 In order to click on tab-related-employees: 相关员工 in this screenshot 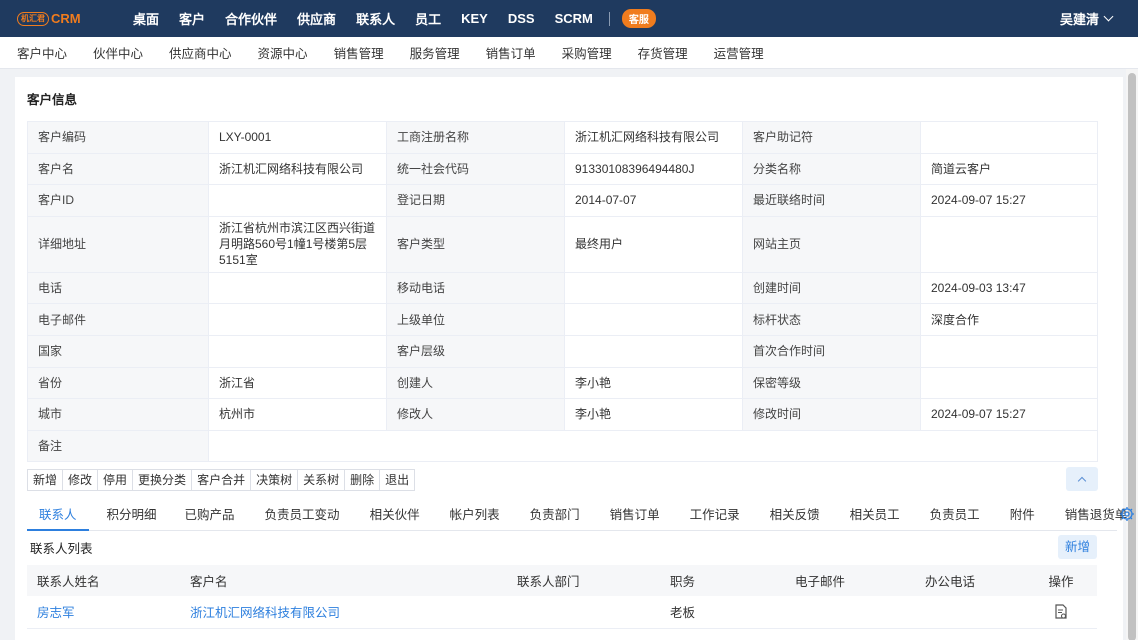, I will do `click(875, 515)`.